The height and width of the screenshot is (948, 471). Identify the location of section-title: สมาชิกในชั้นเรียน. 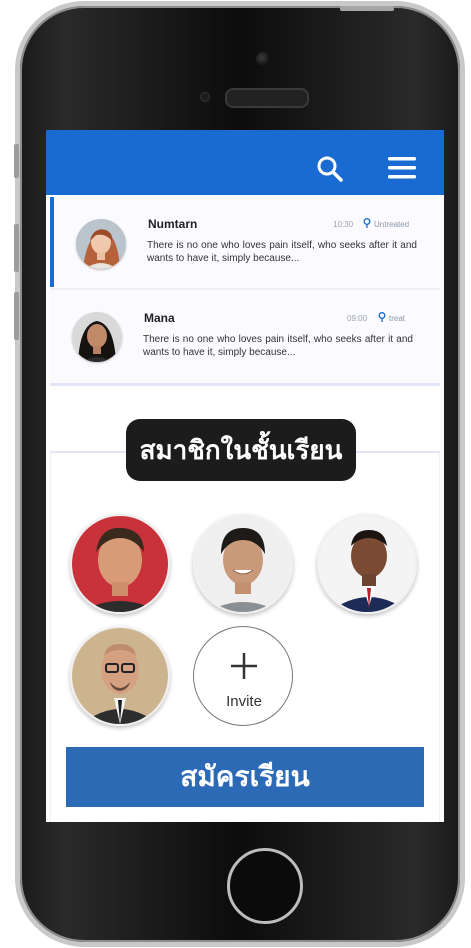
(241, 450).